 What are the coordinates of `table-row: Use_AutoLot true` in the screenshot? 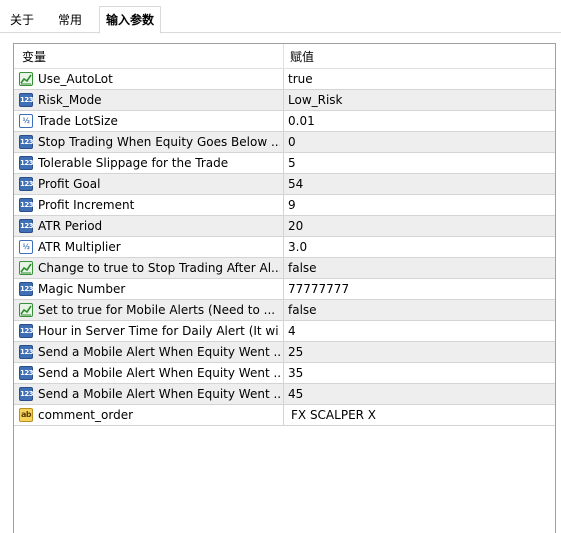 It's located at (284, 79).